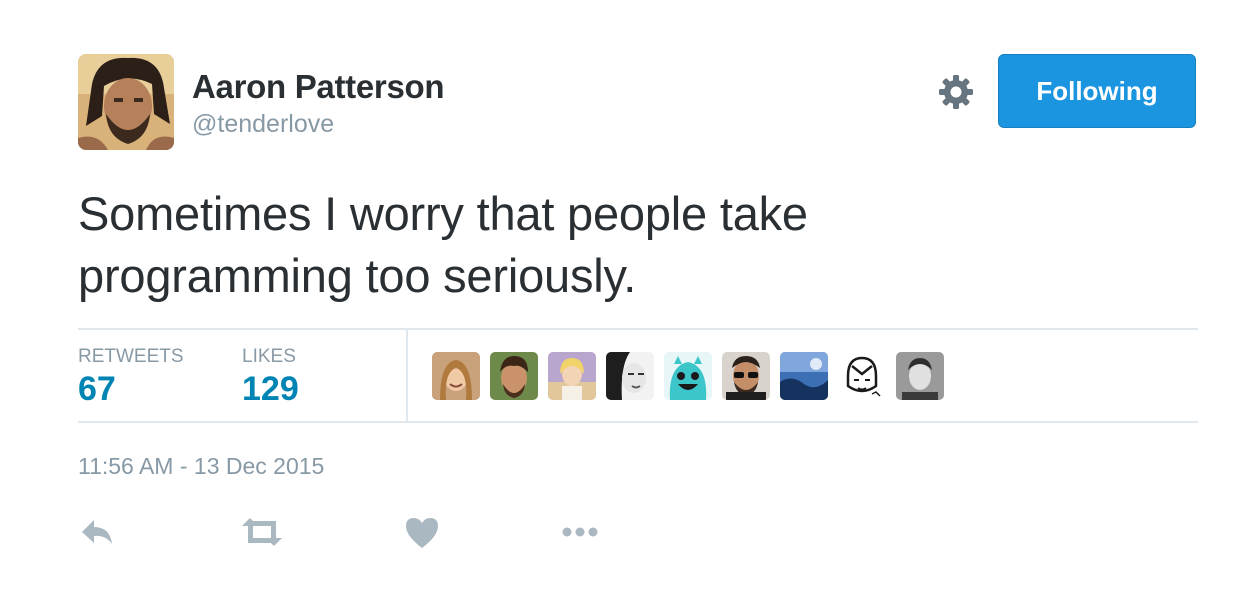 Image resolution: width=1260 pixels, height=612 pixels. What do you see at coordinates (262, 532) in the screenshot?
I see `retweet-icon` at bounding box center [262, 532].